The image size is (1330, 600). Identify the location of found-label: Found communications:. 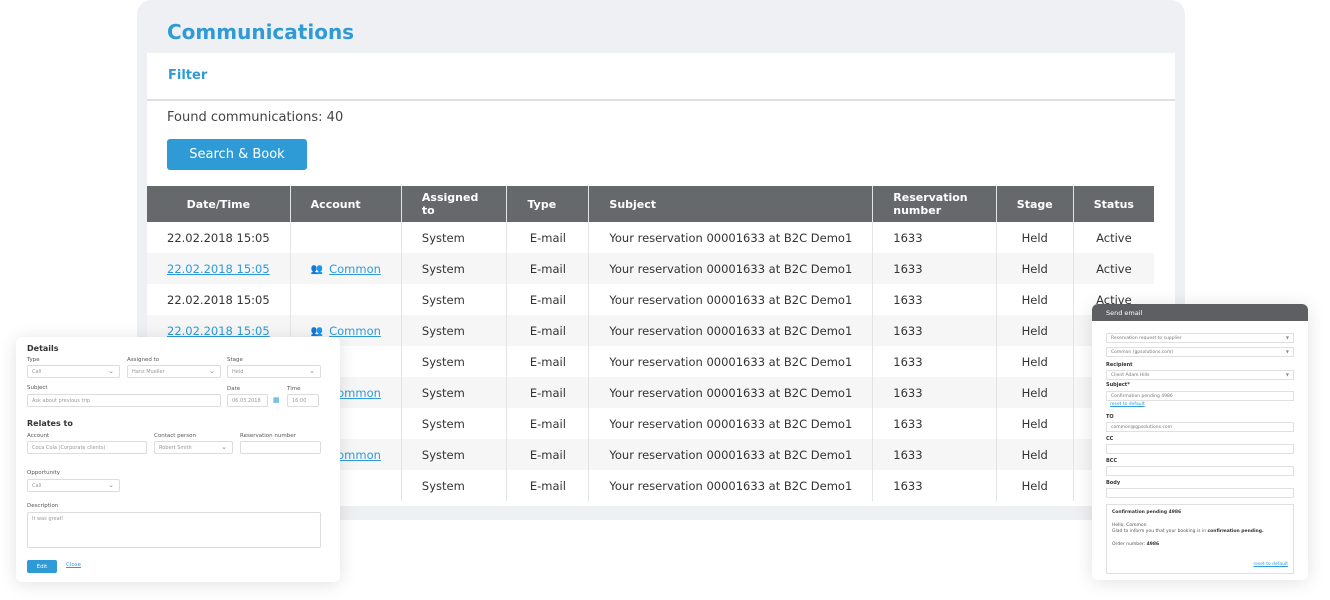
(245, 117).